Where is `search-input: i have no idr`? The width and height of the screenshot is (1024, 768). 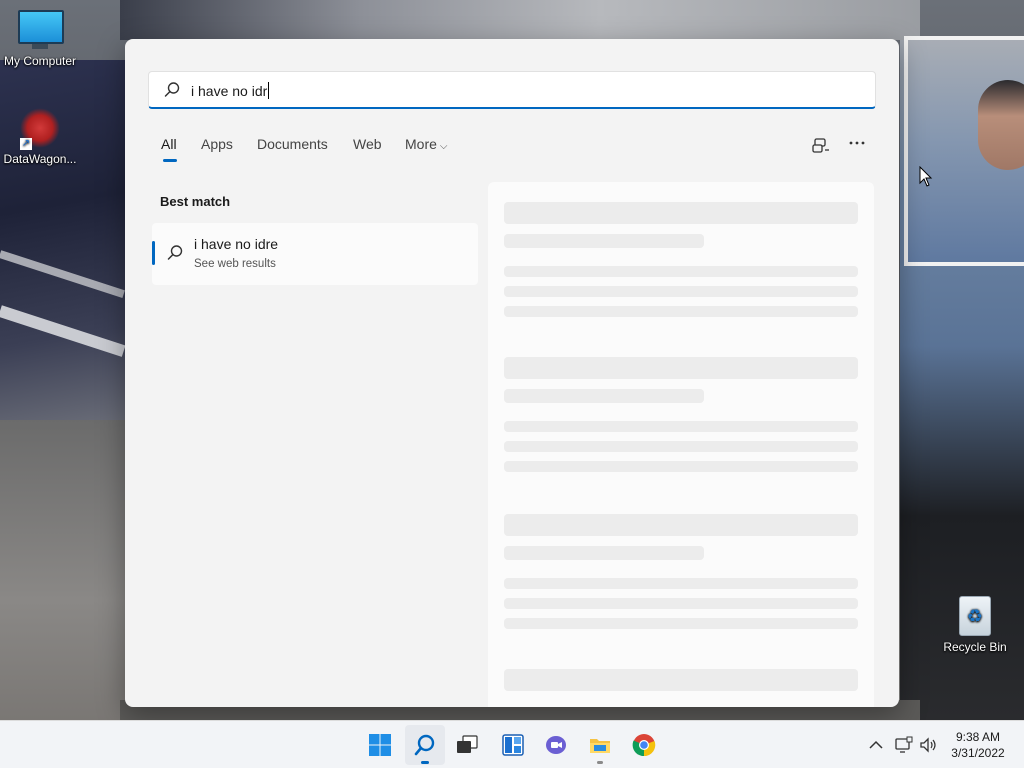
search-input: i have no idr is located at coordinates (512, 90).